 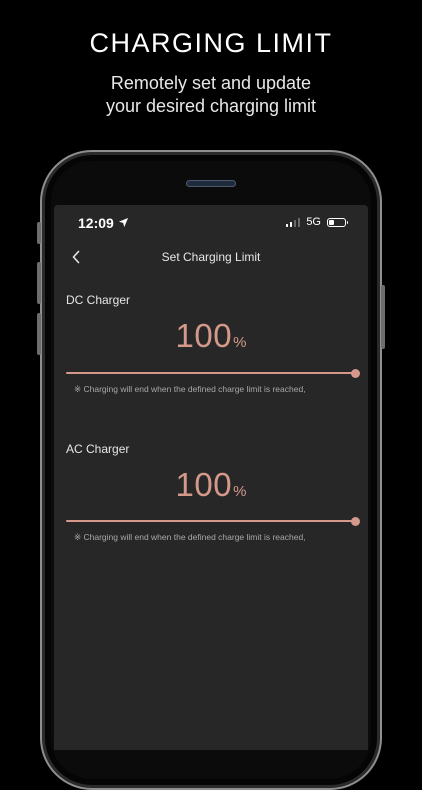 I want to click on battery-icon, so click(x=337, y=222).